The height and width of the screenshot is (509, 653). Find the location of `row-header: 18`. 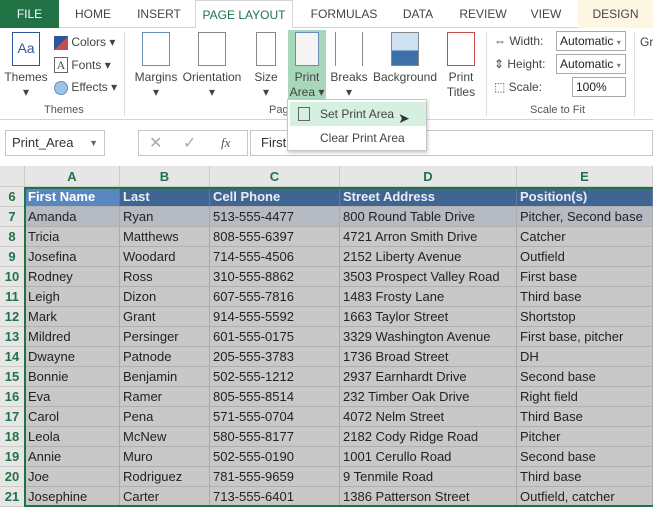

row-header: 18 is located at coordinates (12, 437).